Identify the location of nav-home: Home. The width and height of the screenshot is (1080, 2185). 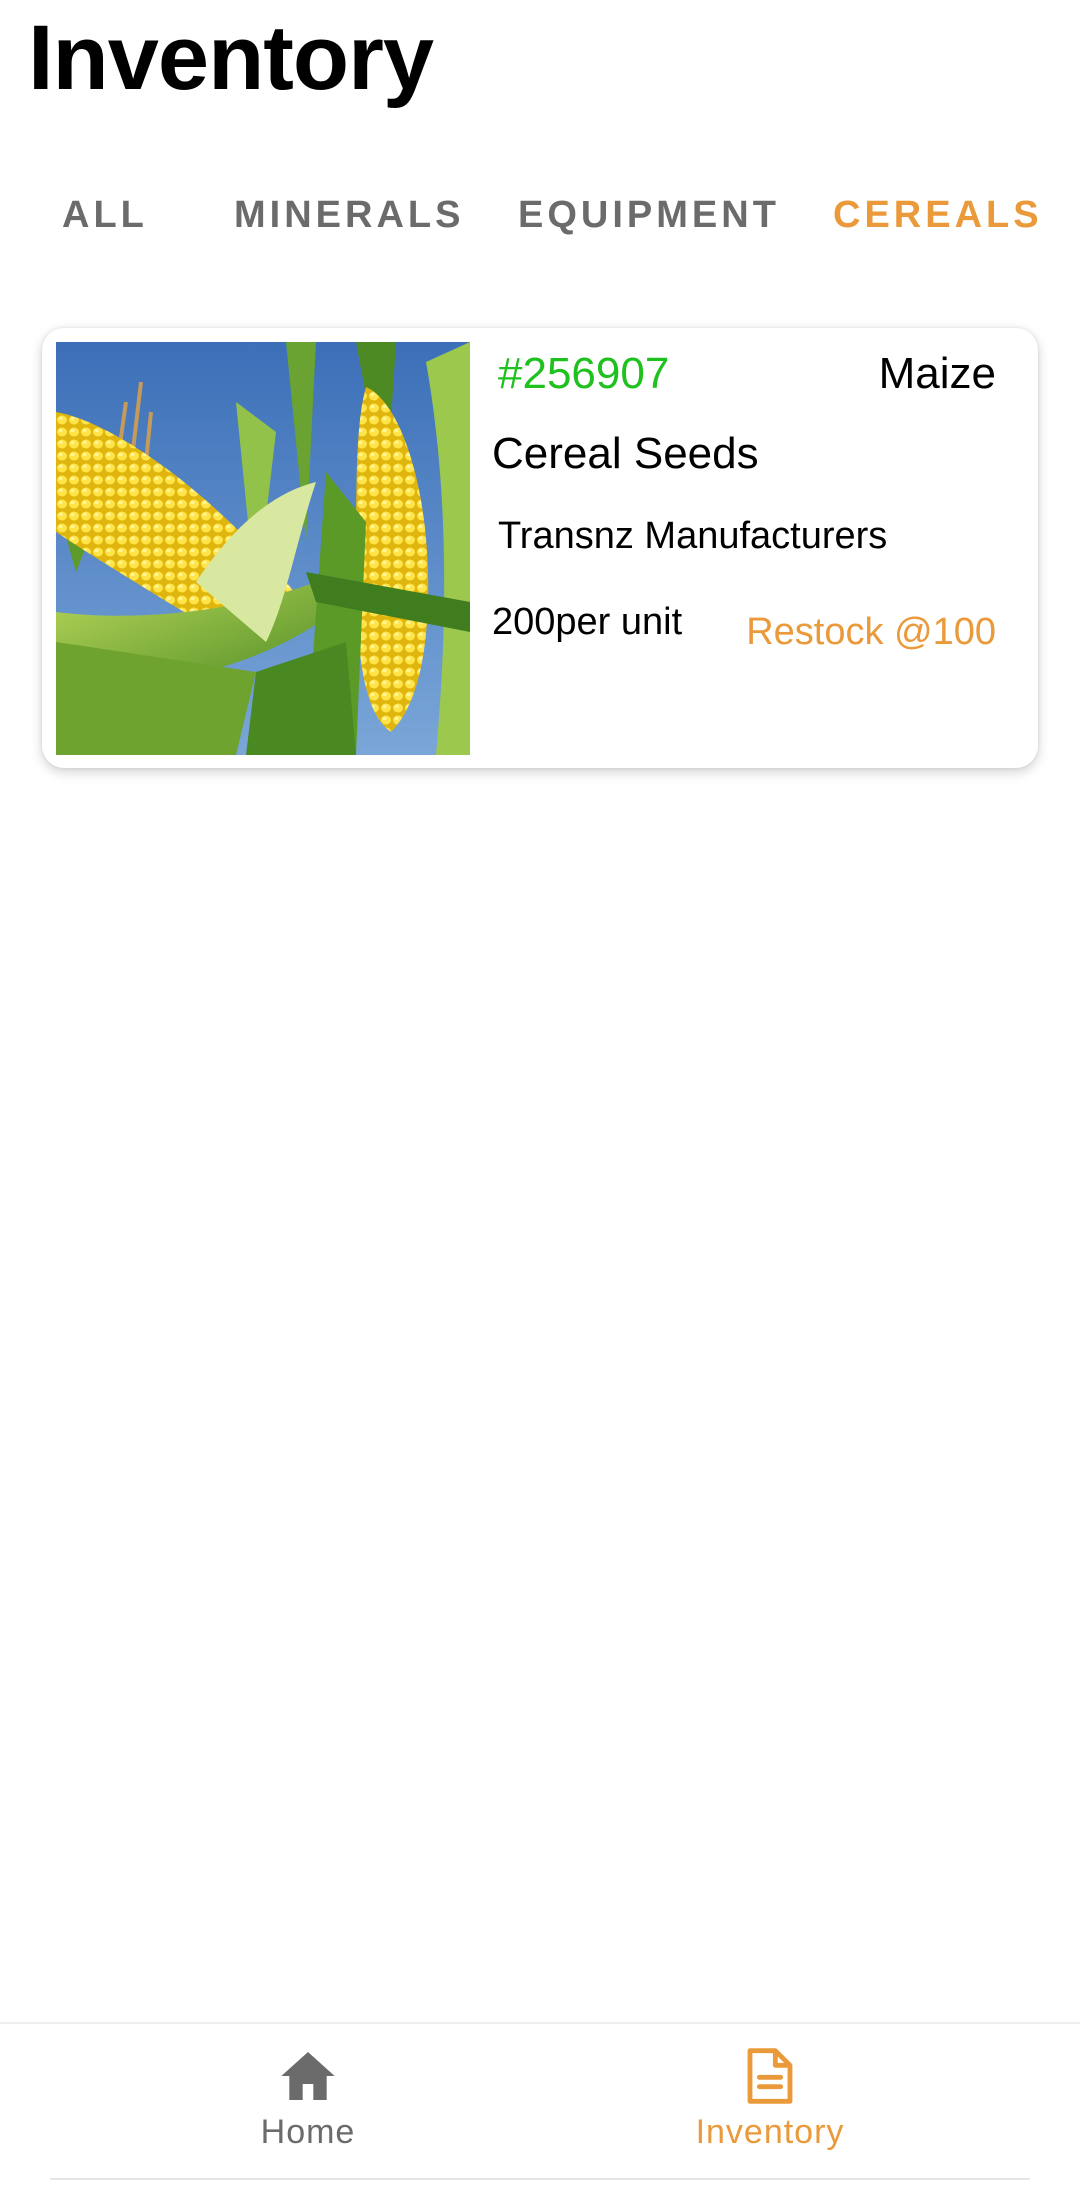
(308, 2104).